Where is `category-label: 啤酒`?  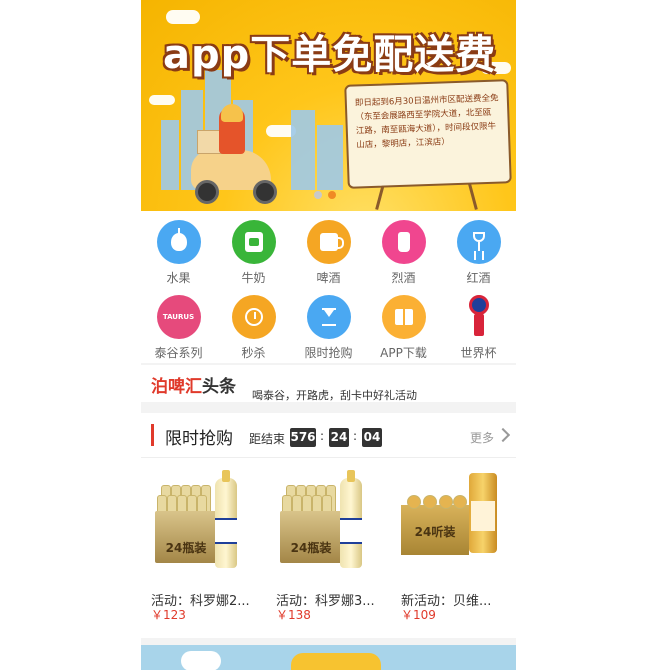
category-label: 啤酒 is located at coordinates (328, 278).